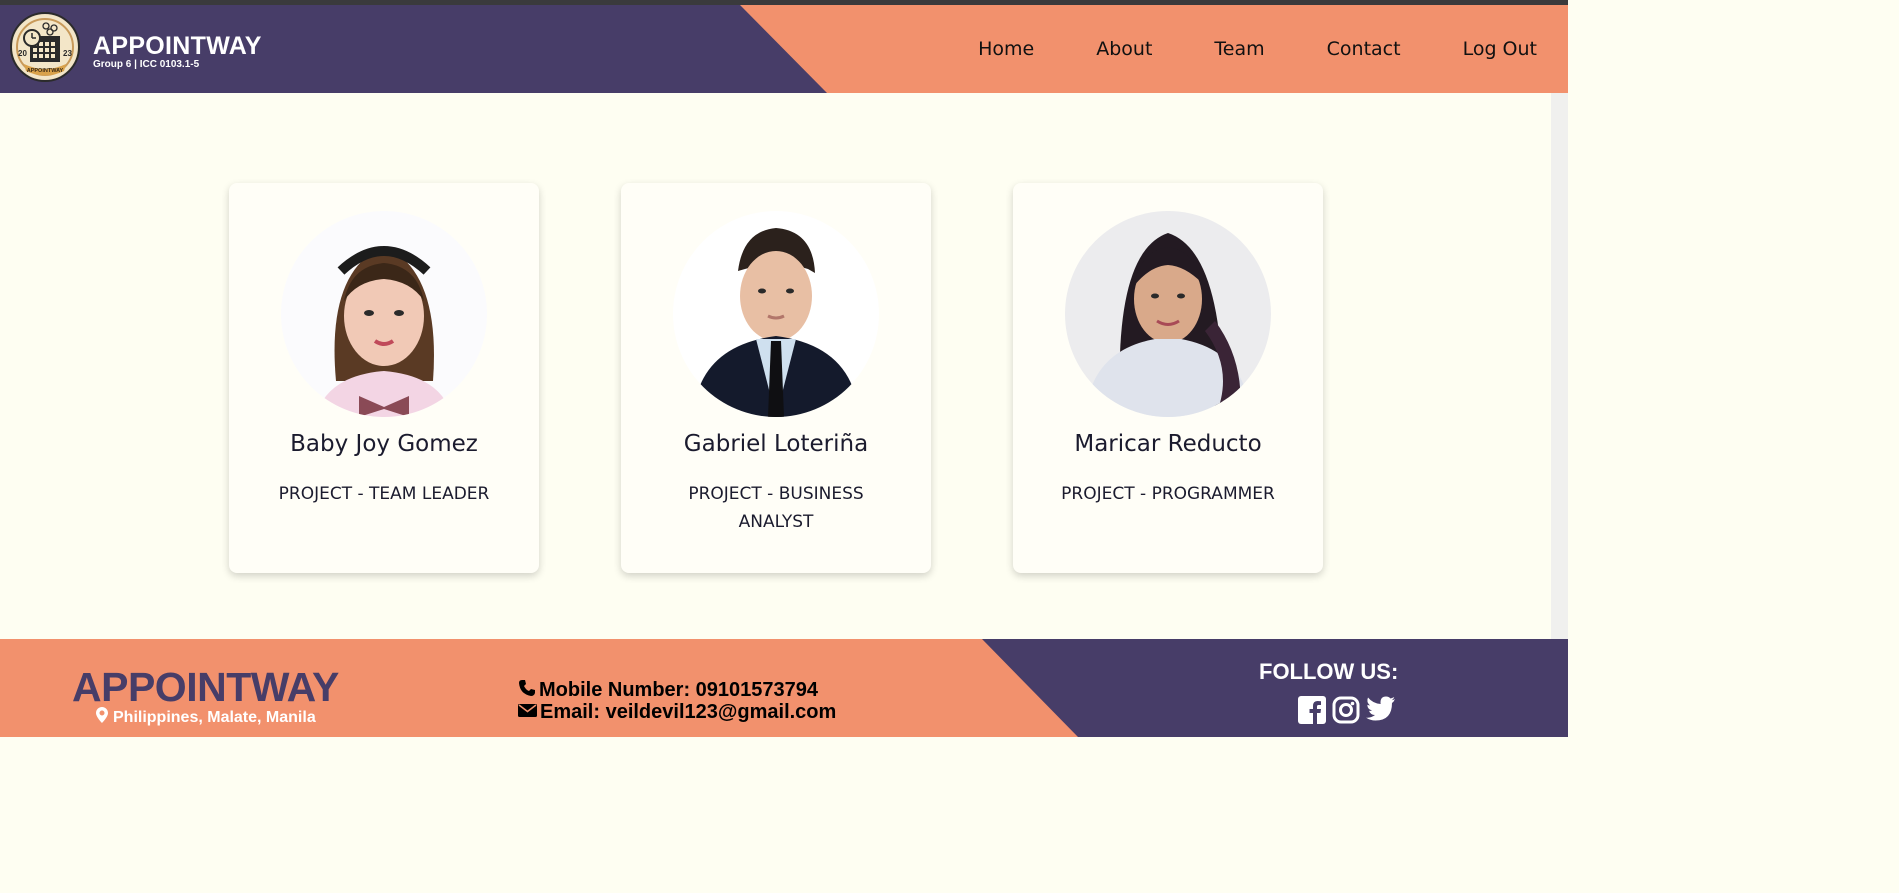 Image resolution: width=1899 pixels, height=893 pixels. I want to click on team-member-role: PROJECT - TEAM LEADER, so click(384, 494).